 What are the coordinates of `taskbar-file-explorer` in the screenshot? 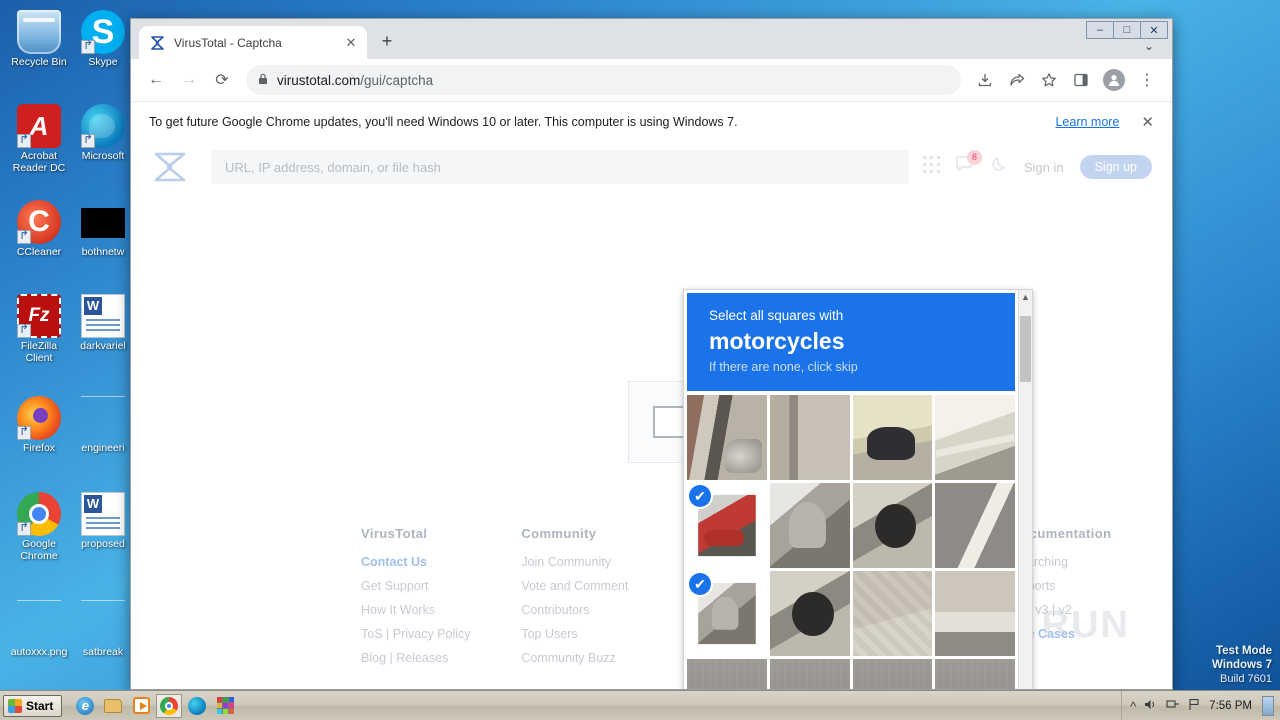 It's located at (113, 706).